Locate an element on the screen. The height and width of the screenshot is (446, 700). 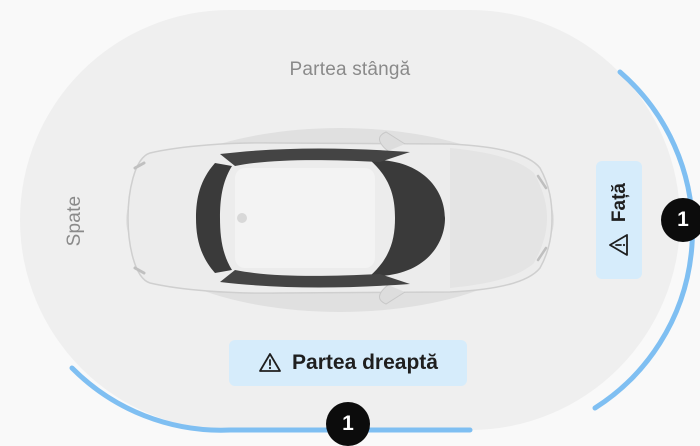
left-side-label: Partea stângă is located at coordinates (350, 69).